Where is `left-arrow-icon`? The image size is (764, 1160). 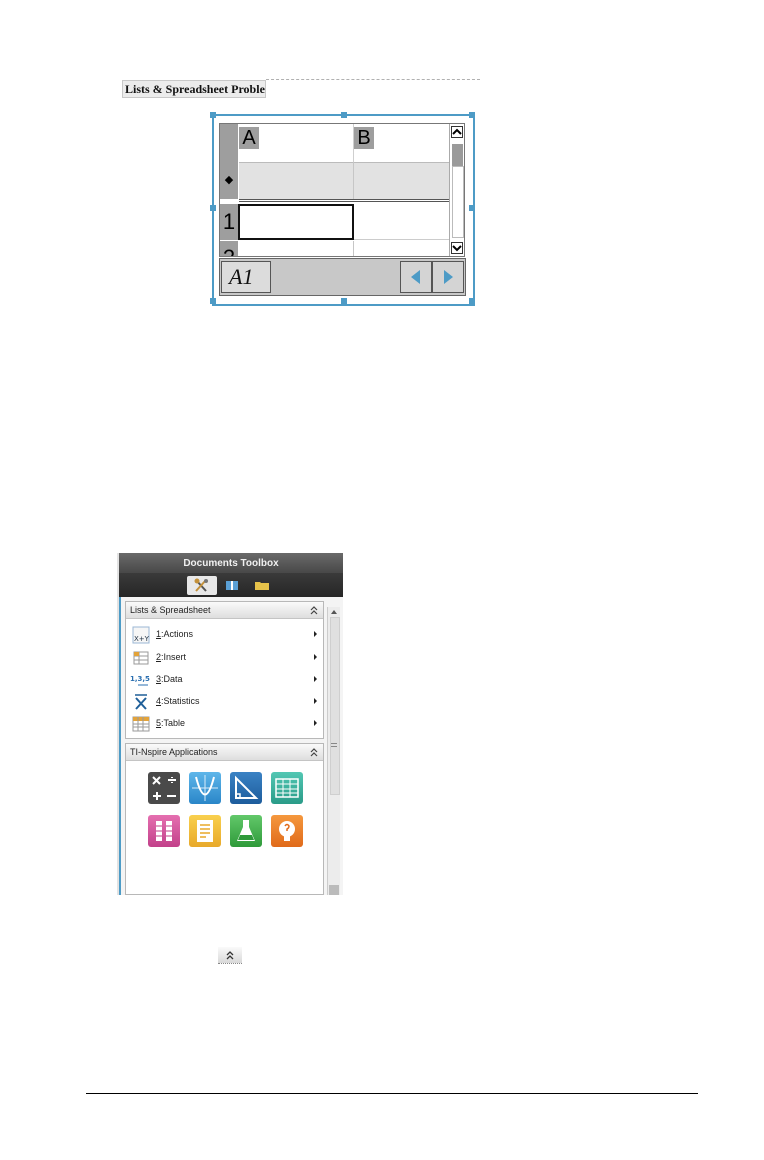 left-arrow-icon is located at coordinates (415, 277).